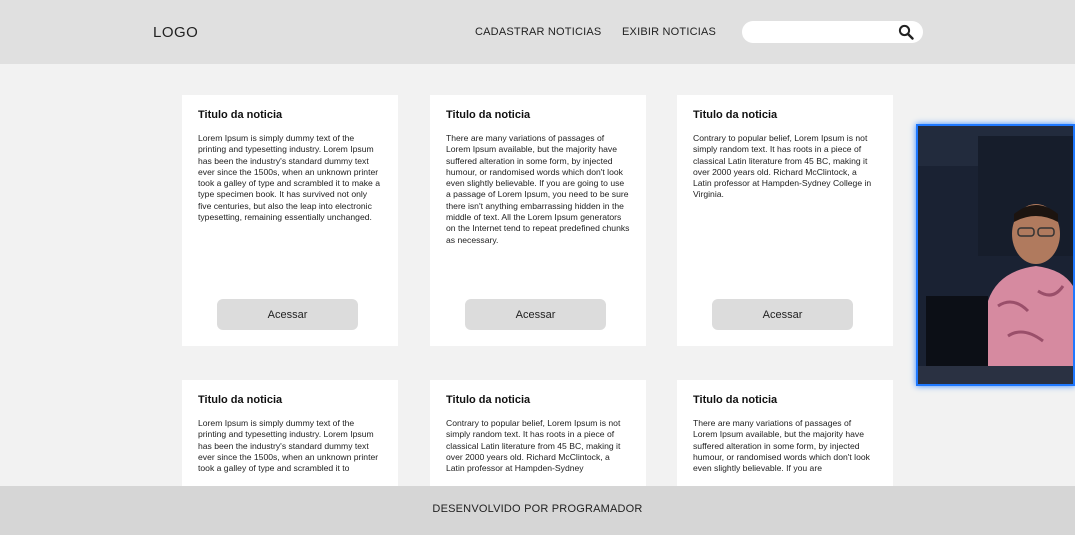 The width and height of the screenshot is (1075, 535). I want to click on top-navbar: LOGO CADASTRAR NOTICIAS EXIBIR NOTICIAS, so click(537, 32).